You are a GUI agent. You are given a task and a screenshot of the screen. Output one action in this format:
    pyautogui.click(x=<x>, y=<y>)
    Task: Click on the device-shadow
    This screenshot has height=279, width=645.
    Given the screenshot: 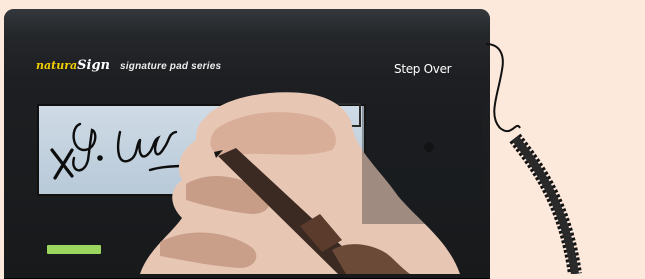 What is the action you would take?
    pyautogui.click(x=422, y=164)
    